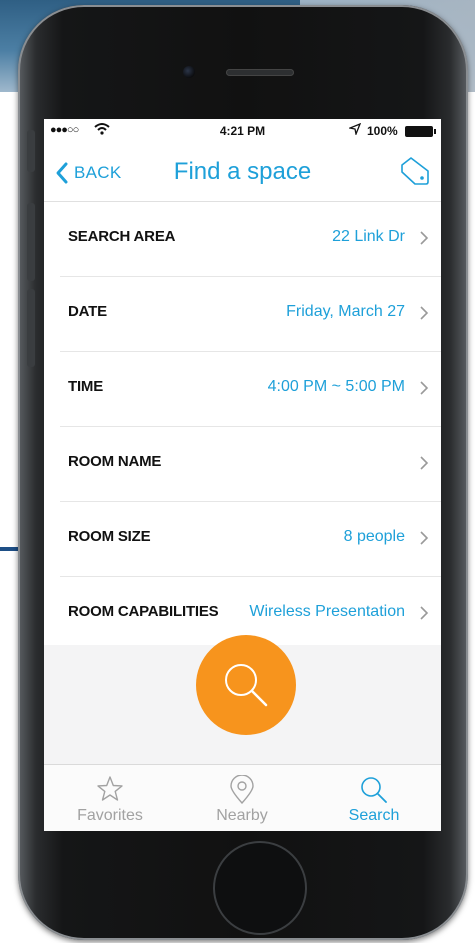 The width and height of the screenshot is (475, 943). What do you see at coordinates (242, 815) in the screenshot?
I see `tab-label: Nearby` at bounding box center [242, 815].